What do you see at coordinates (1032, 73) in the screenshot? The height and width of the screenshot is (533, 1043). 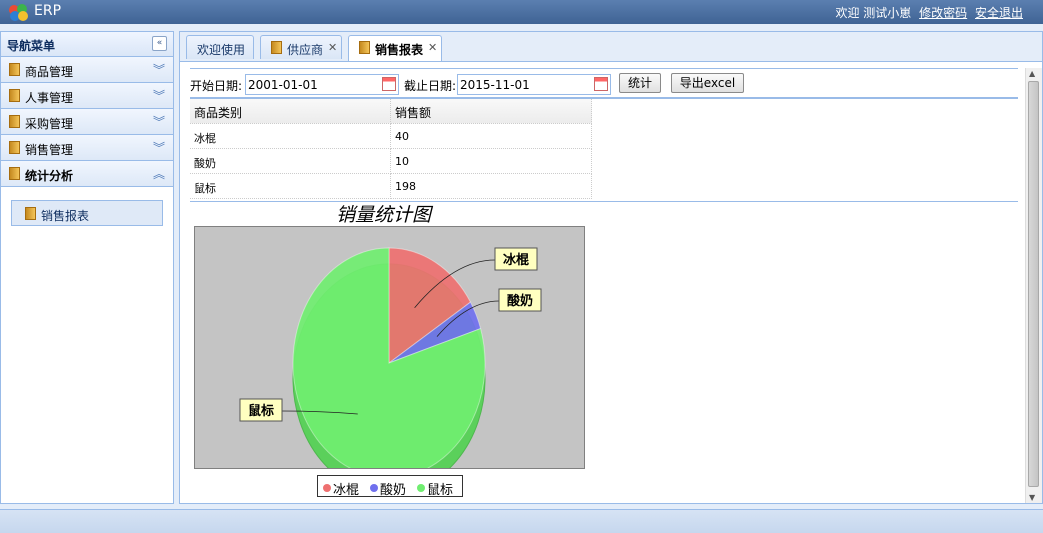 I see `scroll-up-icon: ▲` at bounding box center [1032, 73].